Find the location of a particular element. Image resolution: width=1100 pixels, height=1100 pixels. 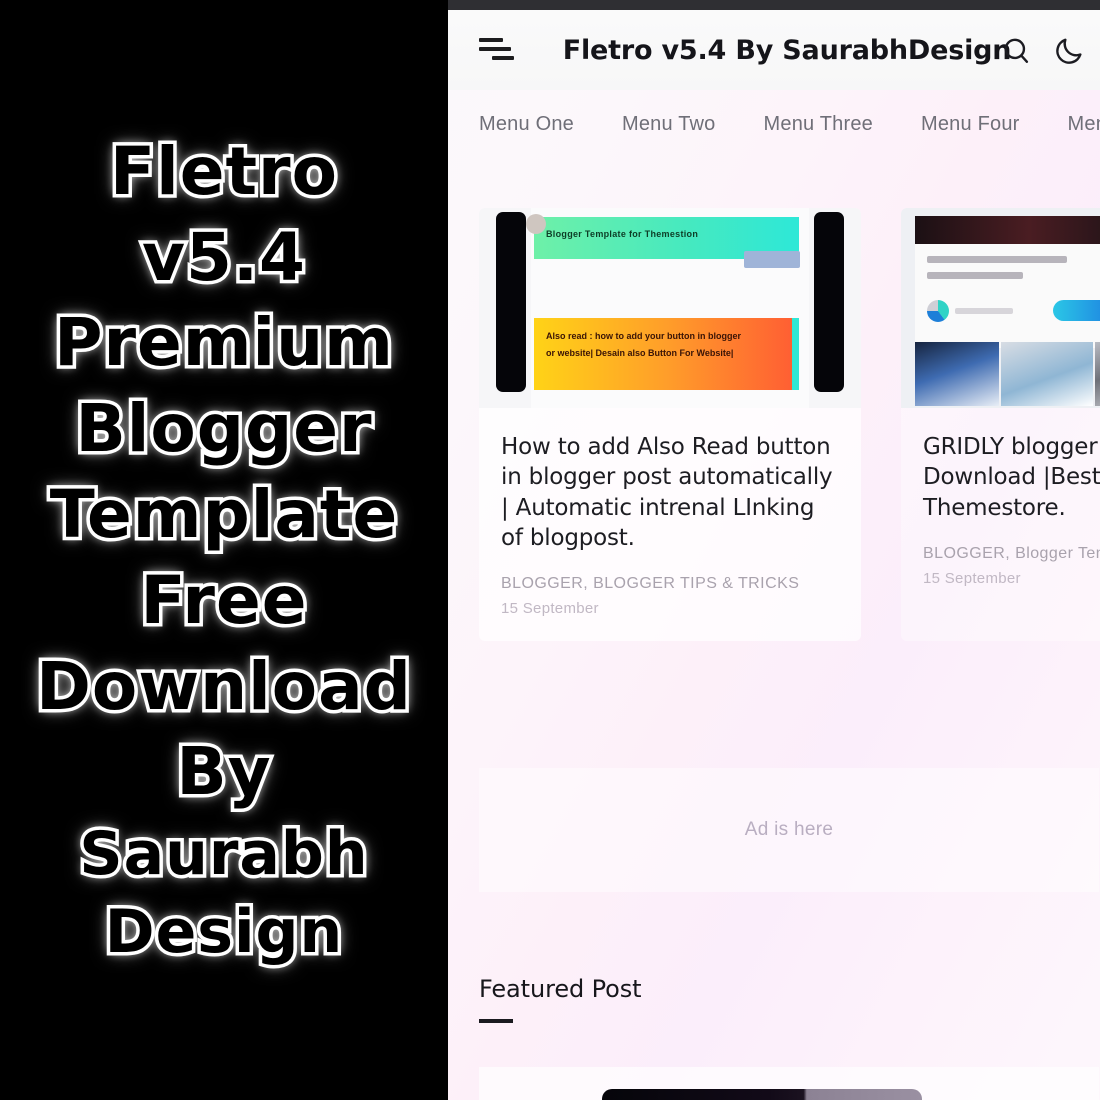

menu-item-three: Menu Three is located at coordinates (818, 124).